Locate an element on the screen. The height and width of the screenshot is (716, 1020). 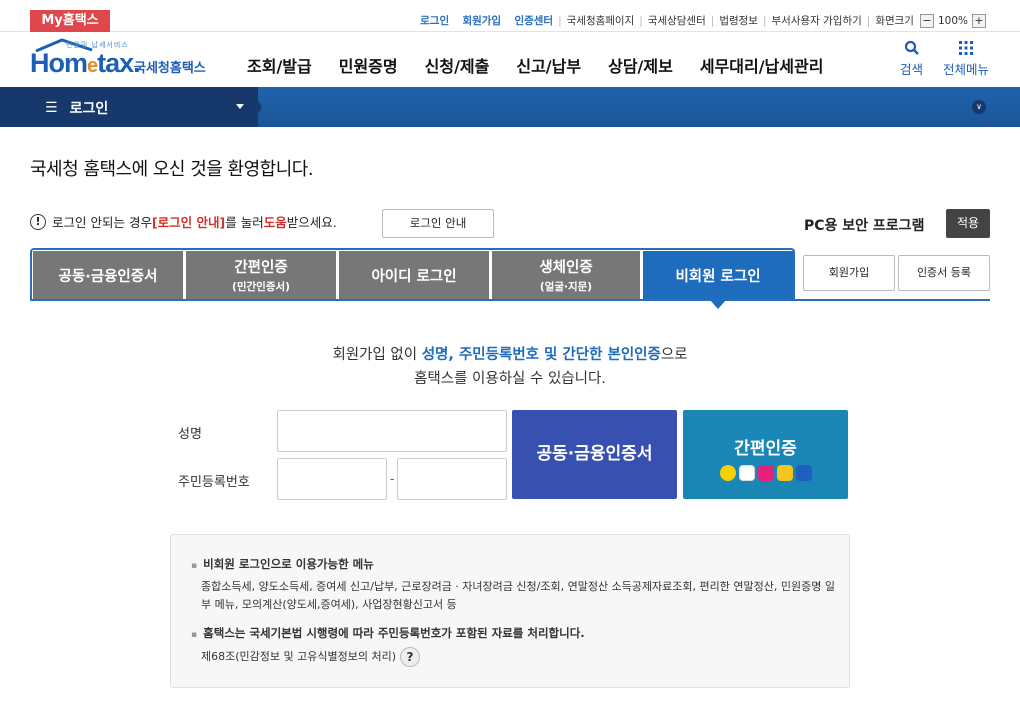
cert-register-button: 인증서 등록 is located at coordinates (944, 273).